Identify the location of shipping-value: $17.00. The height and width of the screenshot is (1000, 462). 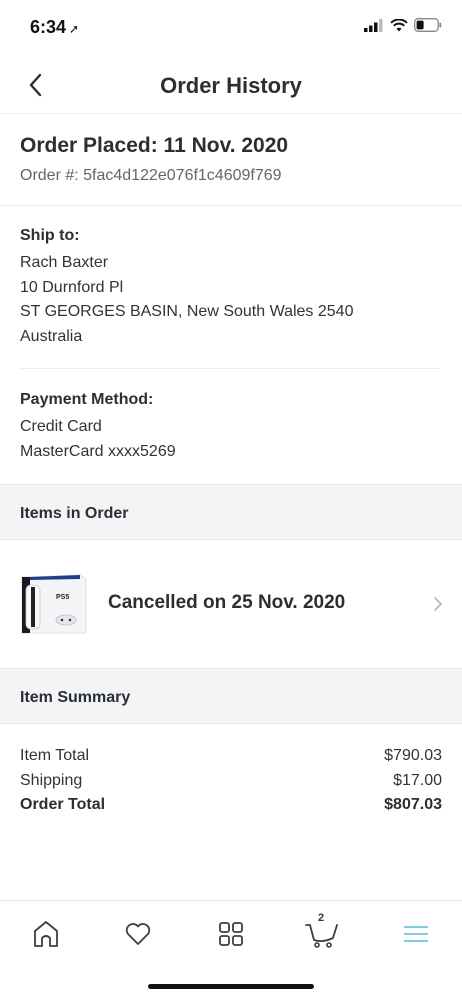
(417, 780).